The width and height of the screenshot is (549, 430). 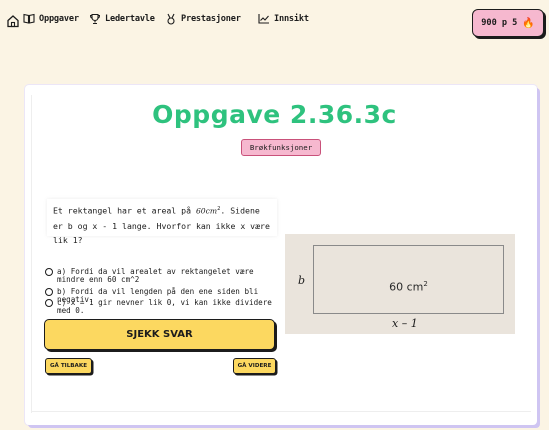 I want to click on figure-area-value: 60 cm, so click(x=406, y=287).